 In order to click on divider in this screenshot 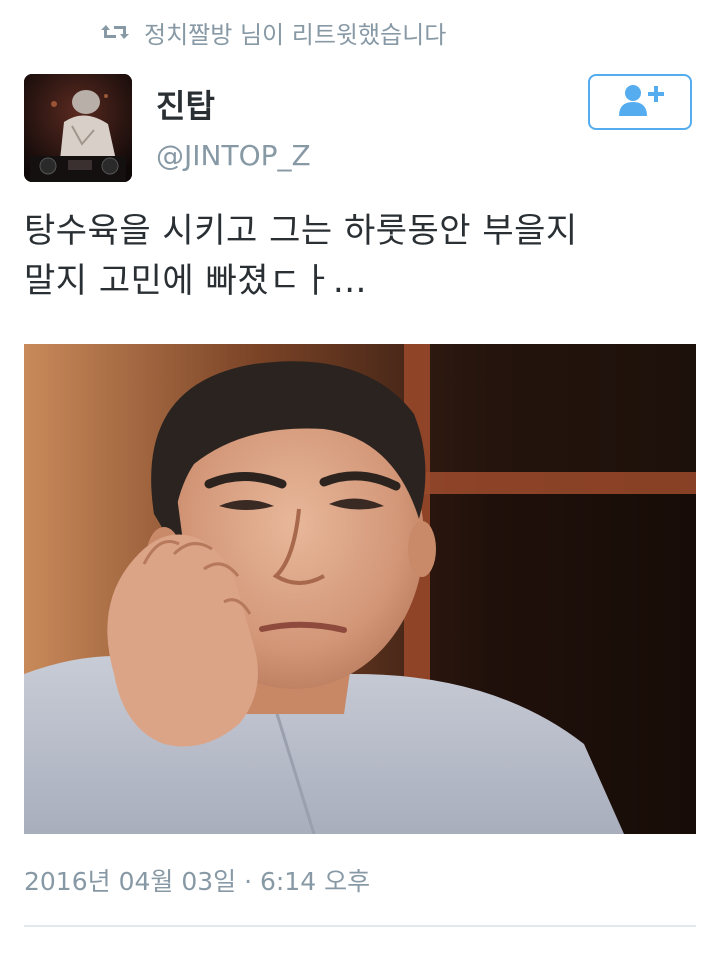, I will do `click(360, 926)`.